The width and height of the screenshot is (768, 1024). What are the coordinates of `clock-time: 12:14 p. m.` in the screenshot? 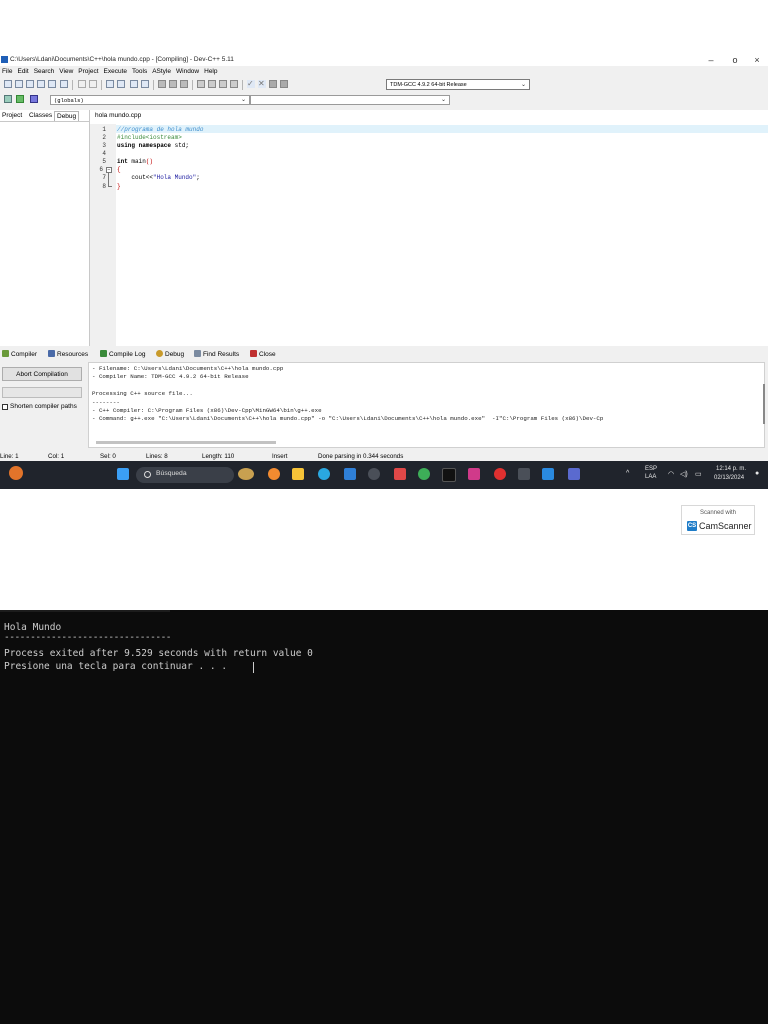 It's located at (731, 469).